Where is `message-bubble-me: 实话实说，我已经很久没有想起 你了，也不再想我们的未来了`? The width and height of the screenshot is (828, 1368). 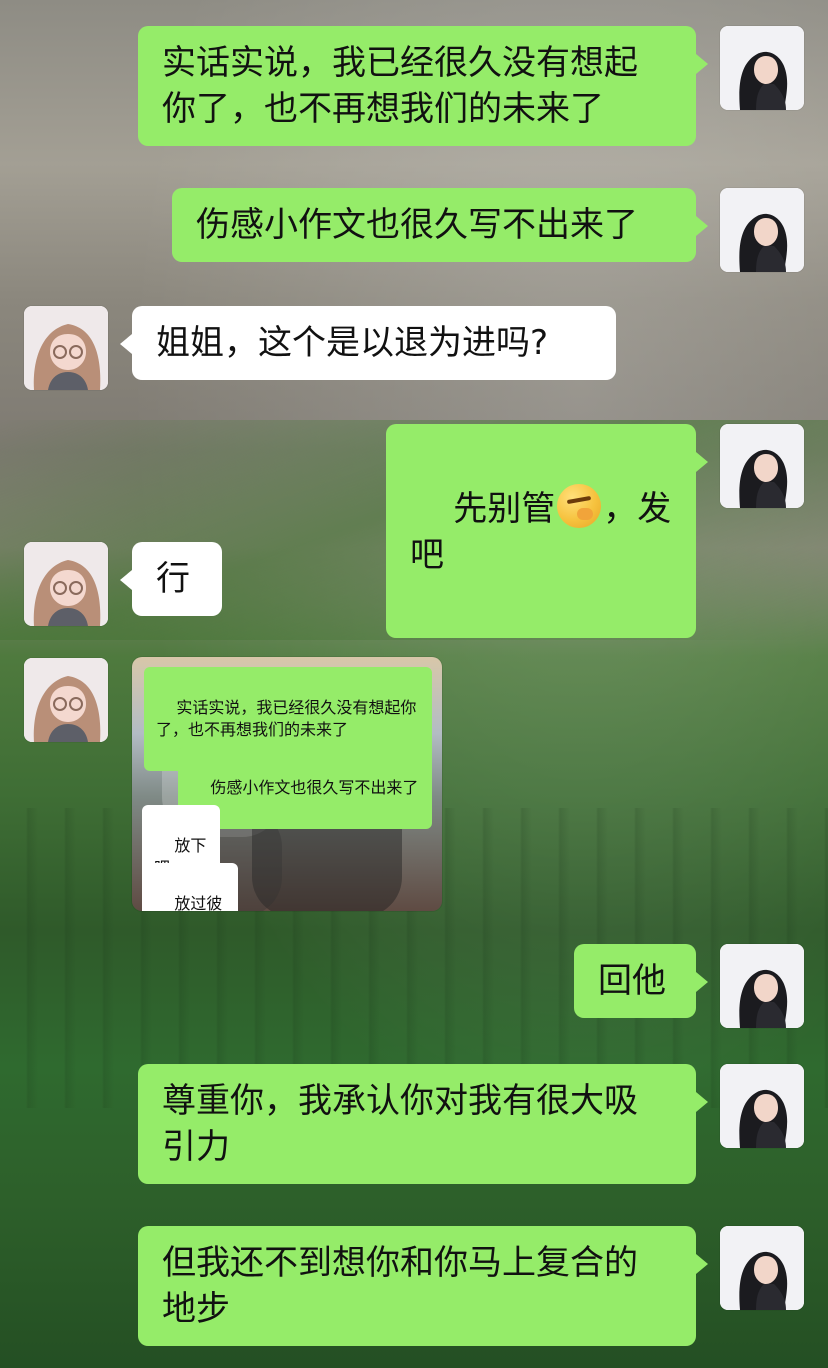 message-bubble-me: 实话实说，我已经很久没有想起 你了，也不再想我们的未来了 is located at coordinates (423, 86).